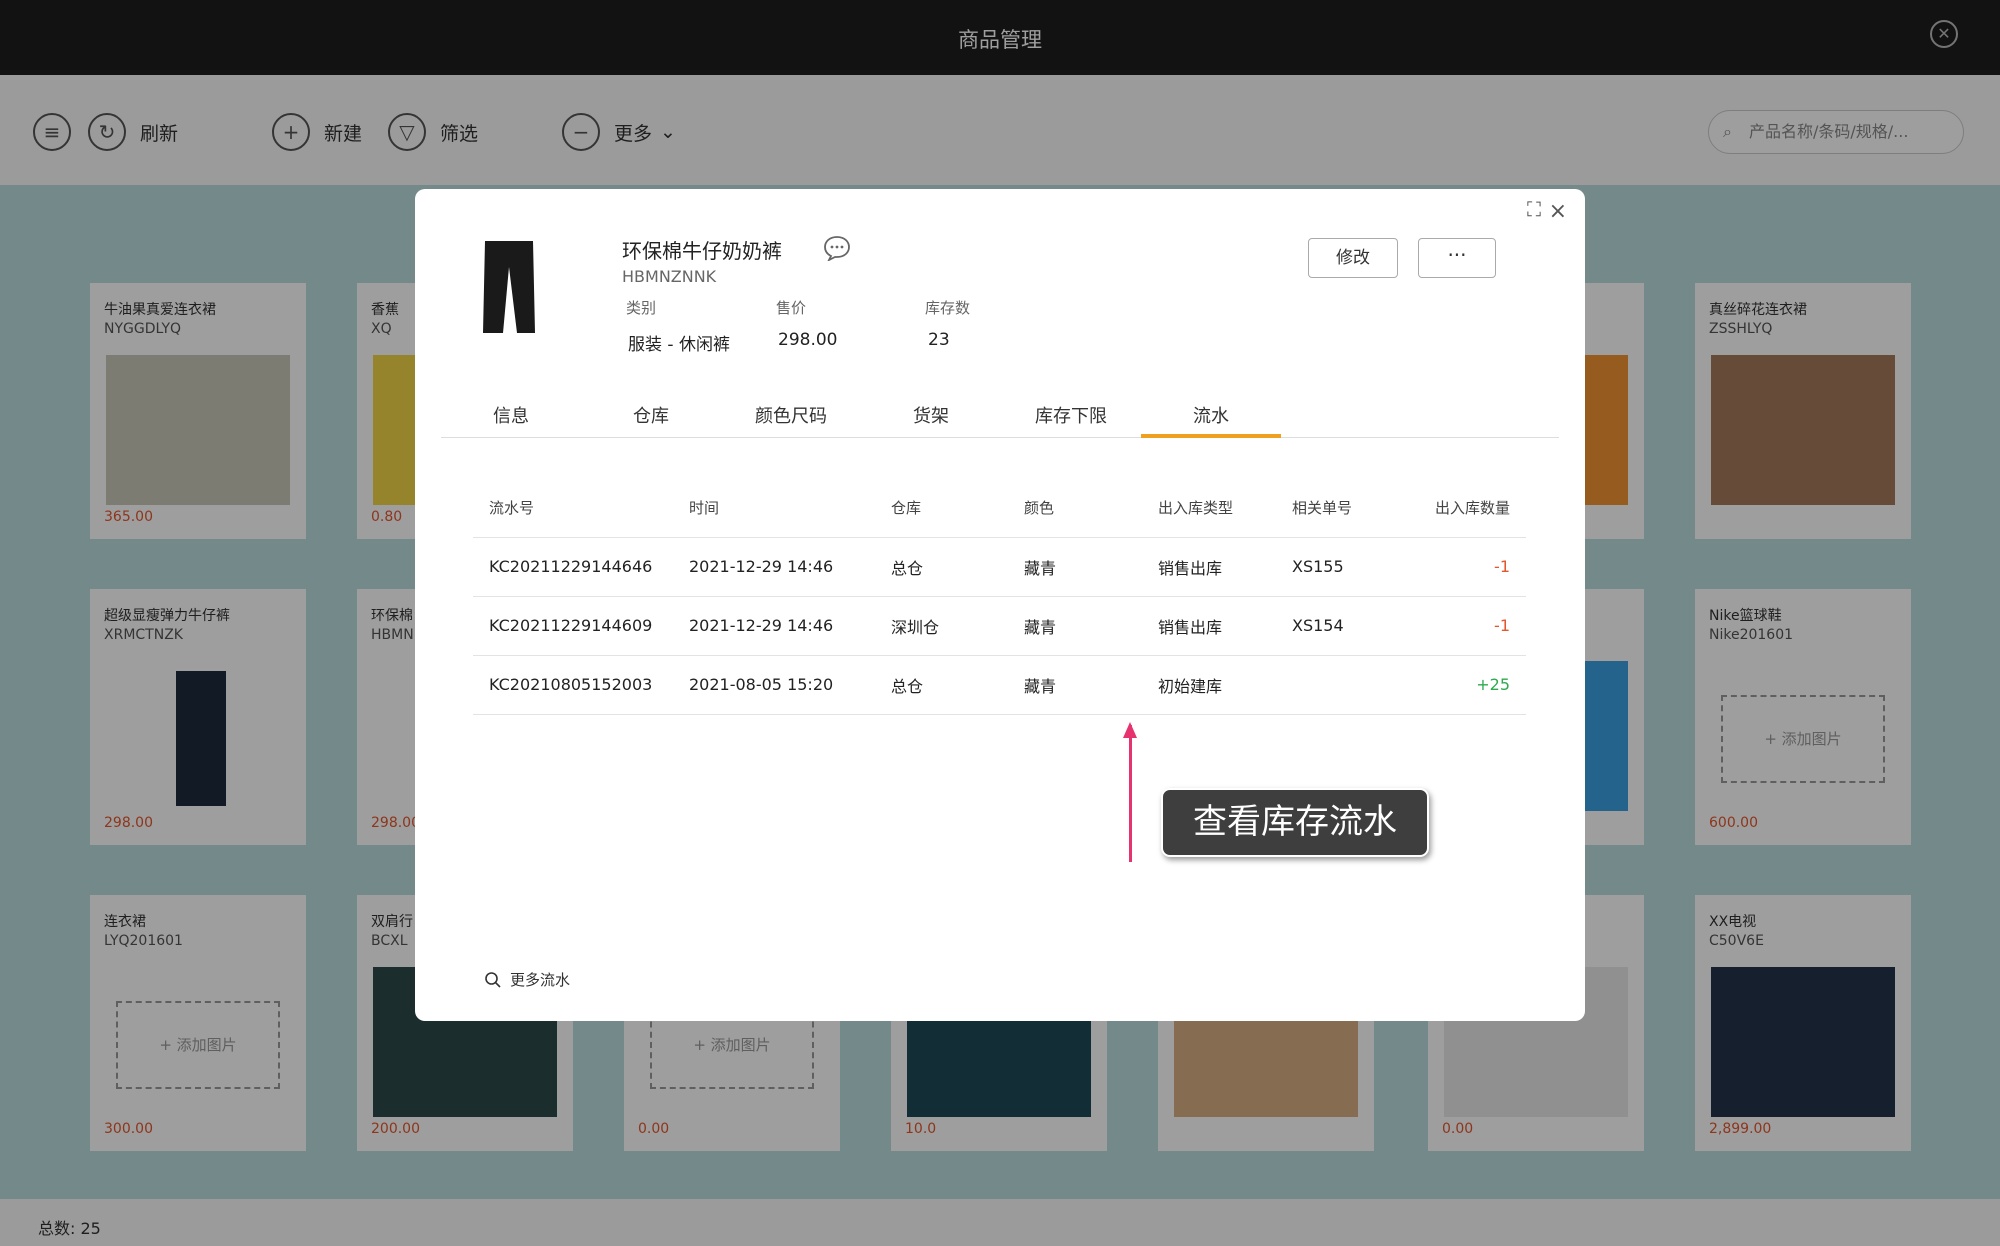 Image resolution: width=2000 pixels, height=1246 pixels. Describe the element at coordinates (1341, 508) in the screenshot. I see `column-header: 相关单号` at that location.